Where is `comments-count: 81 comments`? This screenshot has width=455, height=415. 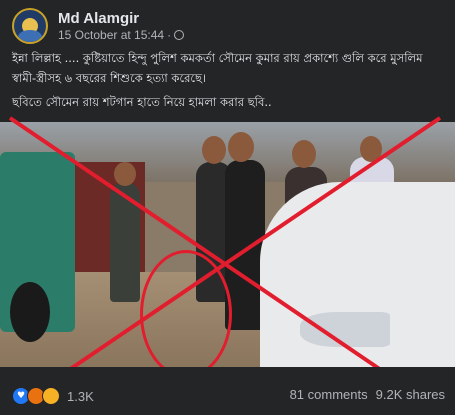 comments-count: 81 comments is located at coordinates (329, 394).